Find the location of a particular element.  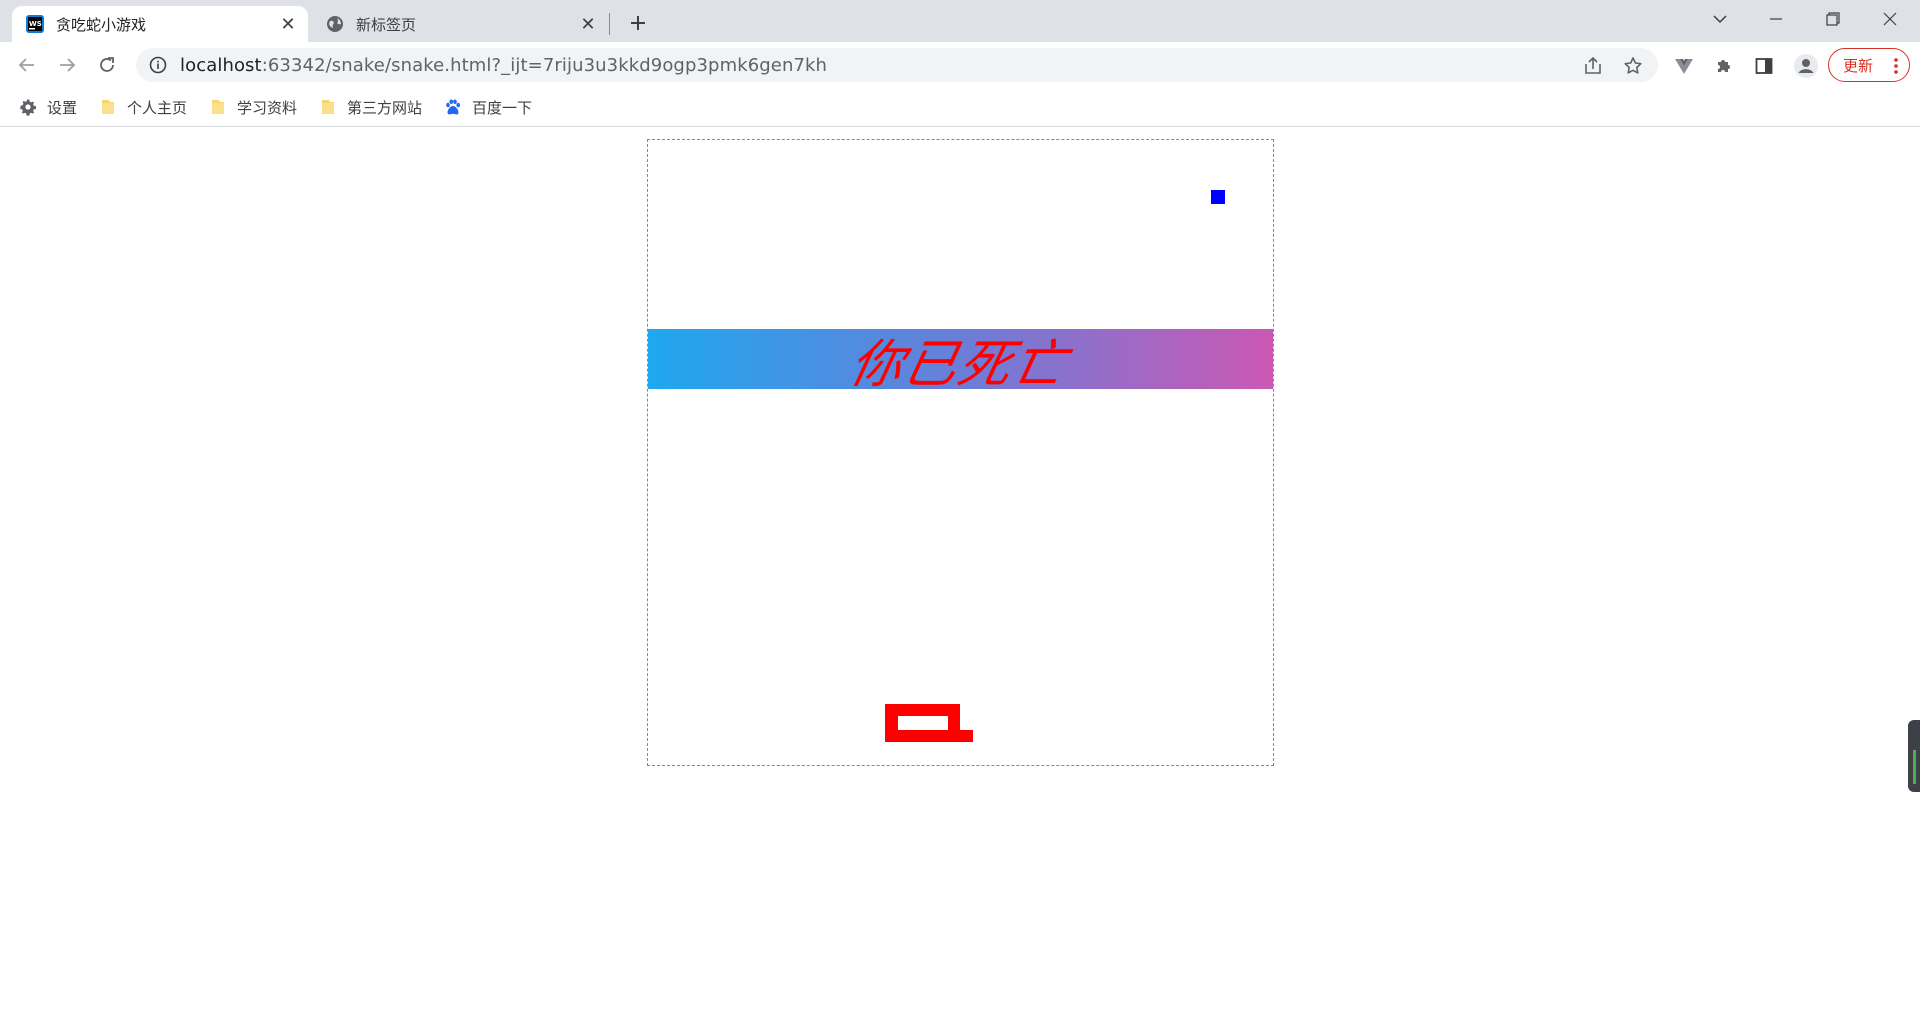

share-button is located at coordinates (1593, 66).